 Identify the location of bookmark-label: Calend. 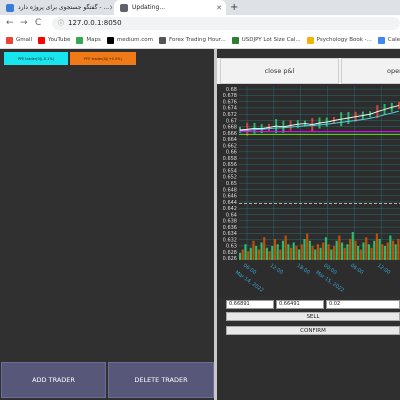
(393, 40).